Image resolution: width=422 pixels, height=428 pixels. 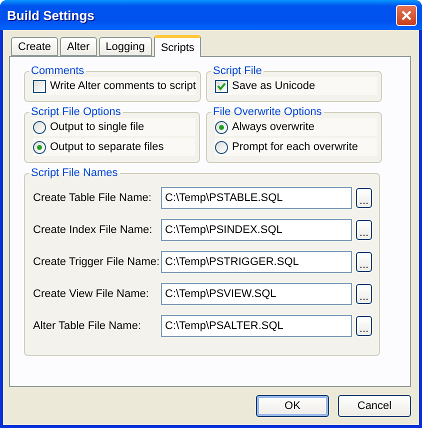 What do you see at coordinates (92, 198) in the screenshot?
I see `field-label: Create Table File Name:` at bounding box center [92, 198].